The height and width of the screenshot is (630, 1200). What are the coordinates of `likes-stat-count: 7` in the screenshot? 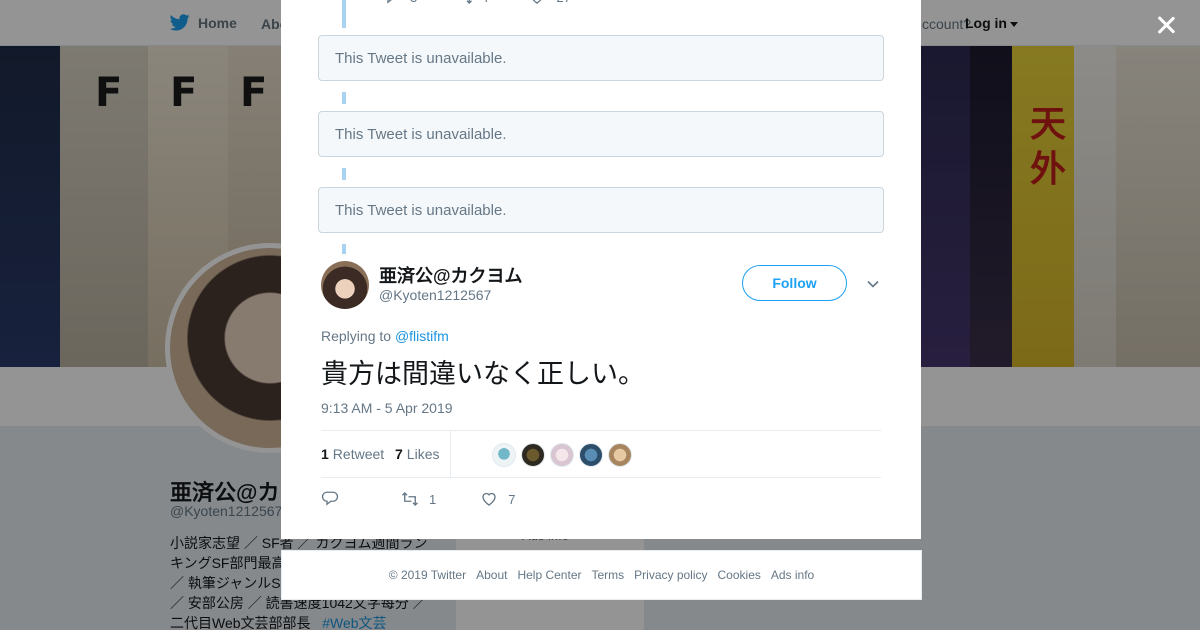 It's located at (399, 454).